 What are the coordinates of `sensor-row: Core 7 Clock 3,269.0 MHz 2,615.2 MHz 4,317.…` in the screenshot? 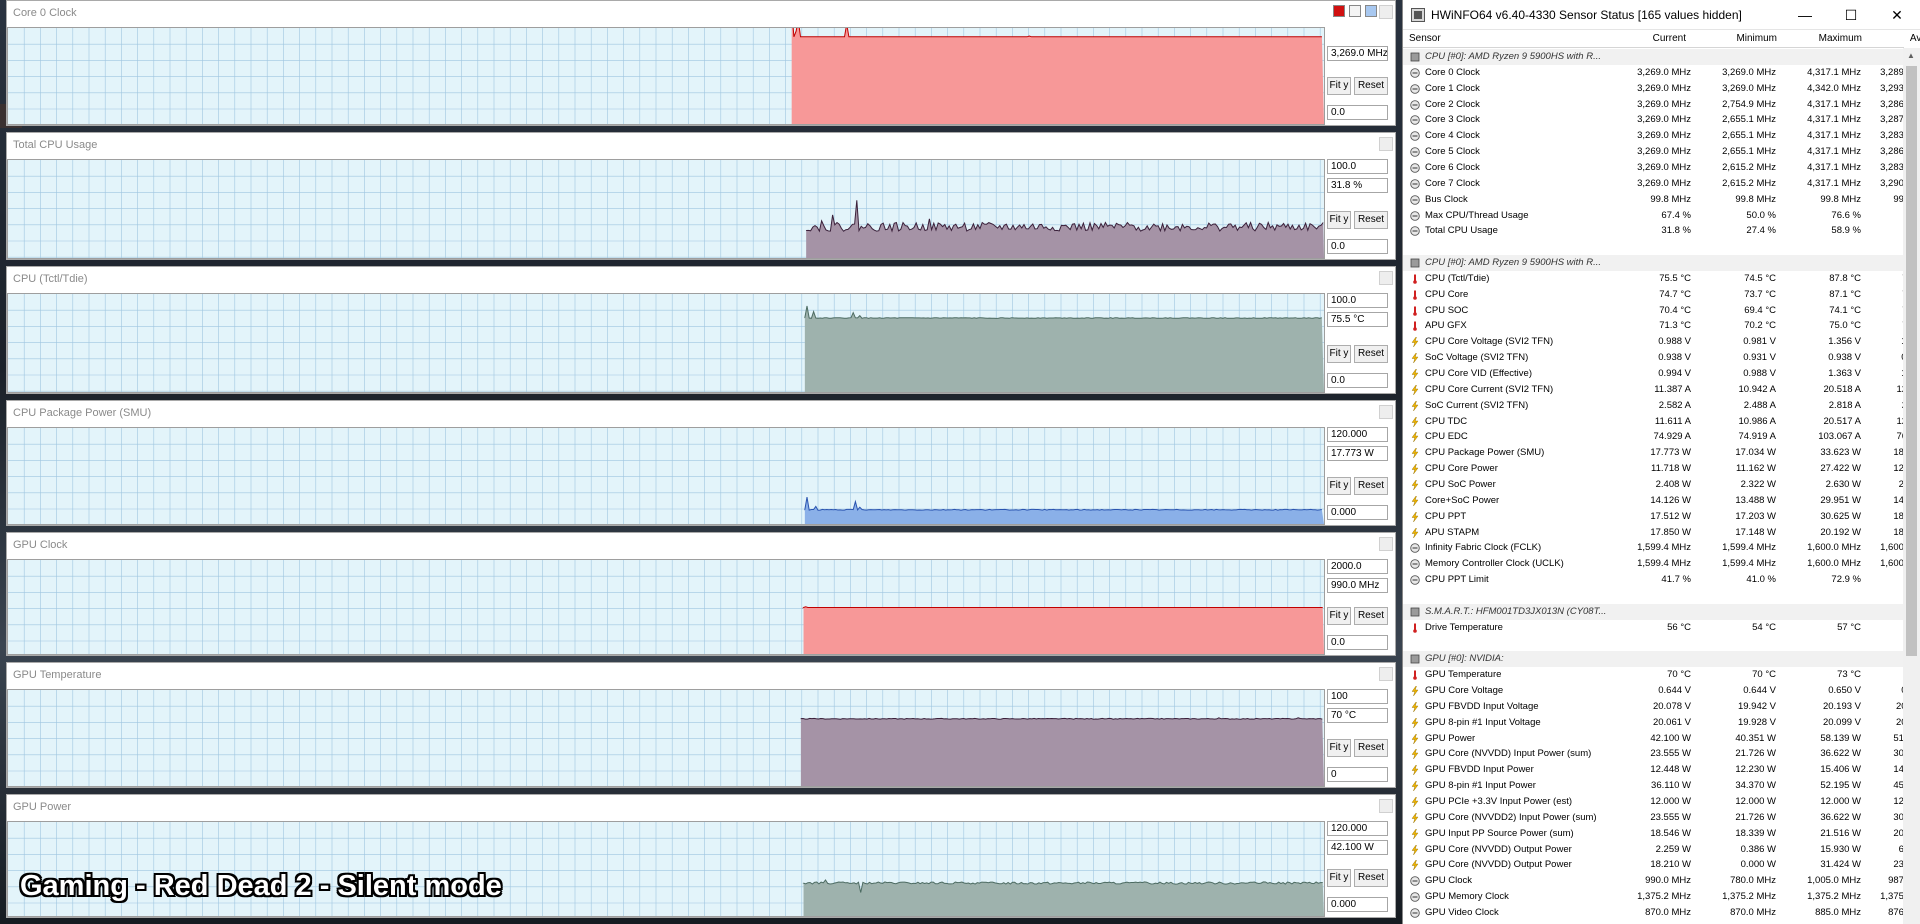 It's located at (1653, 184).